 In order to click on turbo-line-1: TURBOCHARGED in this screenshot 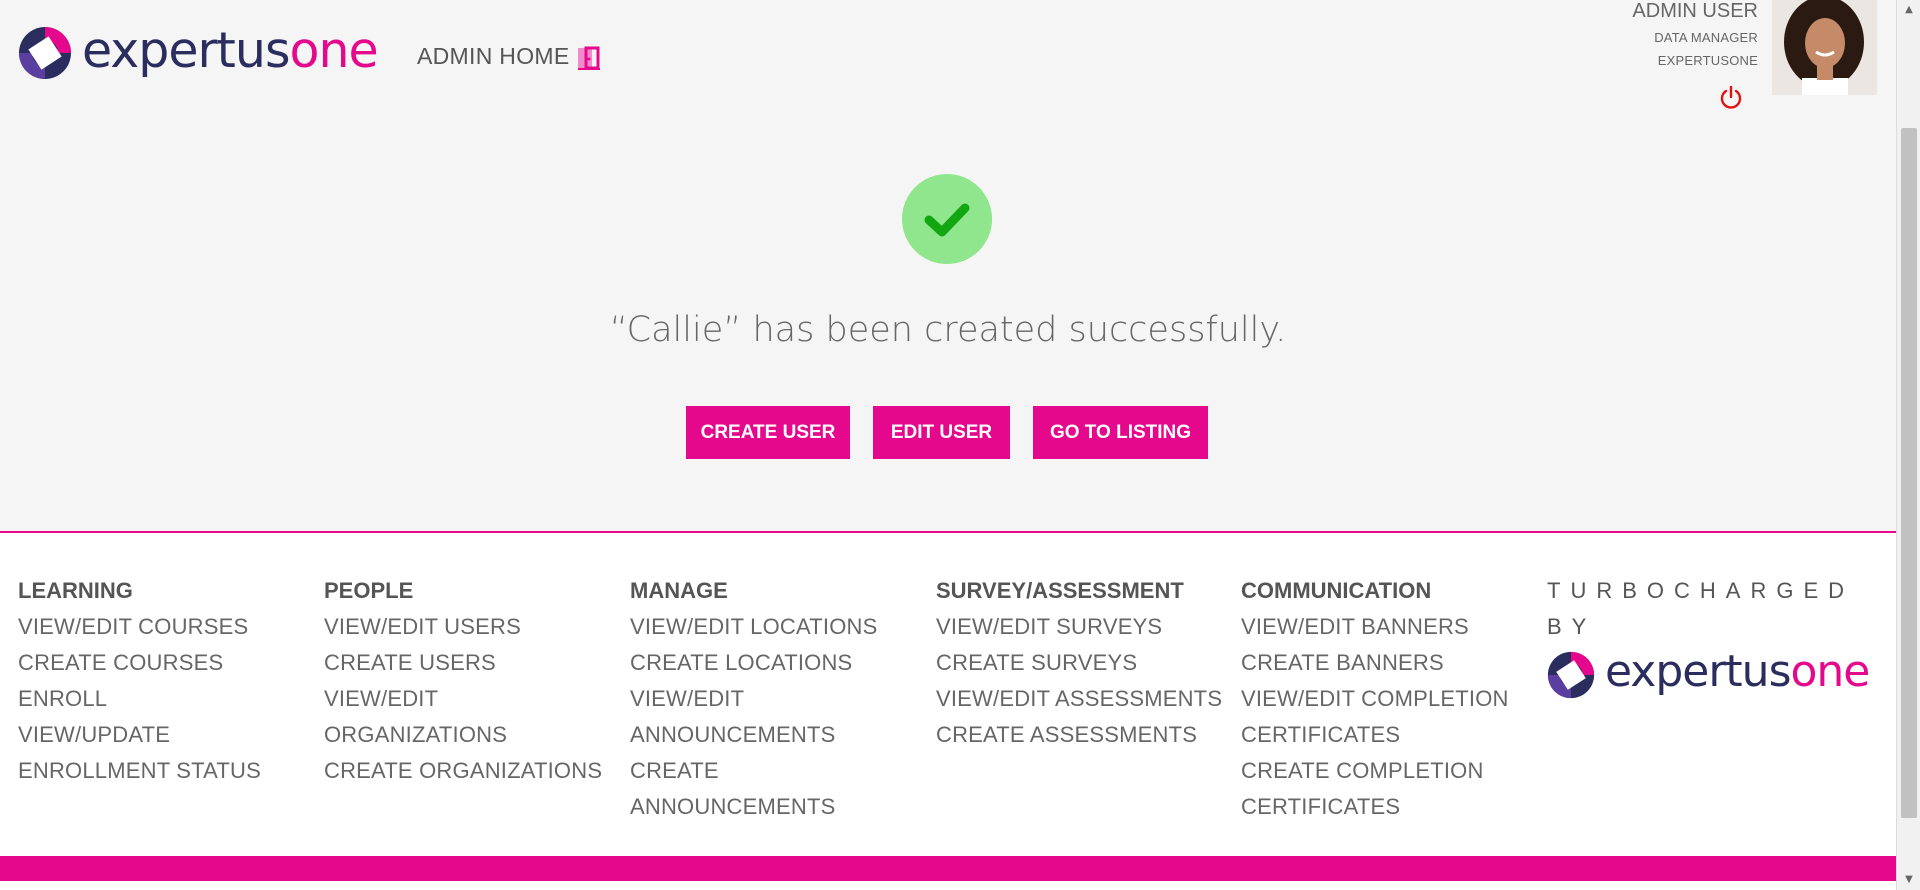, I will do `click(1701, 590)`.